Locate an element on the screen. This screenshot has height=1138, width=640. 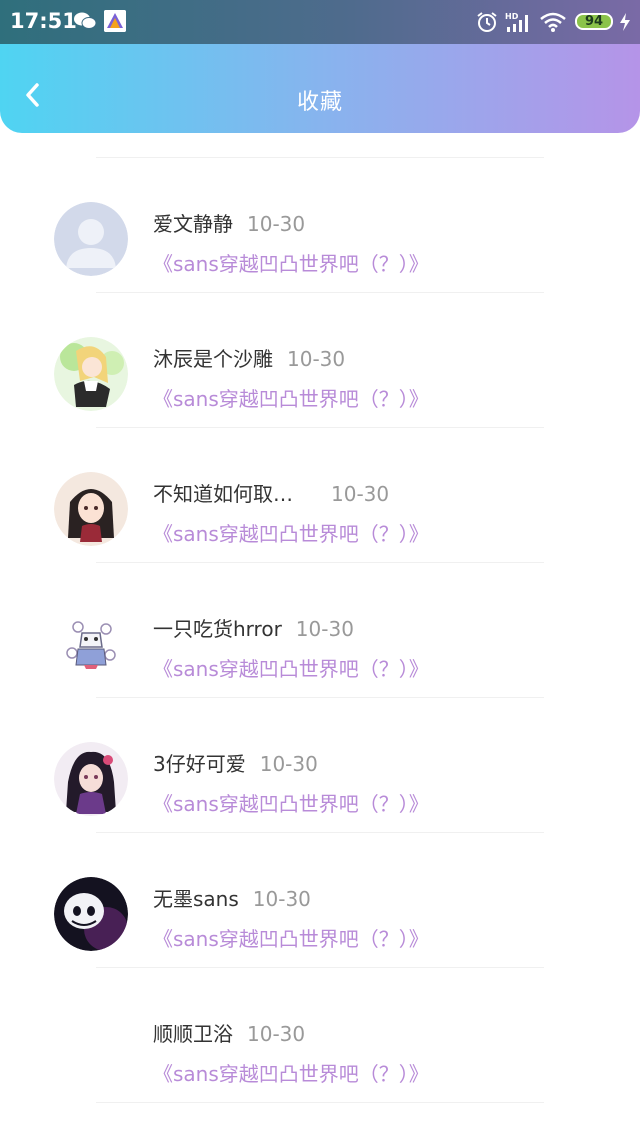
user-name: 一只吃货hrror is located at coordinates (217, 629).